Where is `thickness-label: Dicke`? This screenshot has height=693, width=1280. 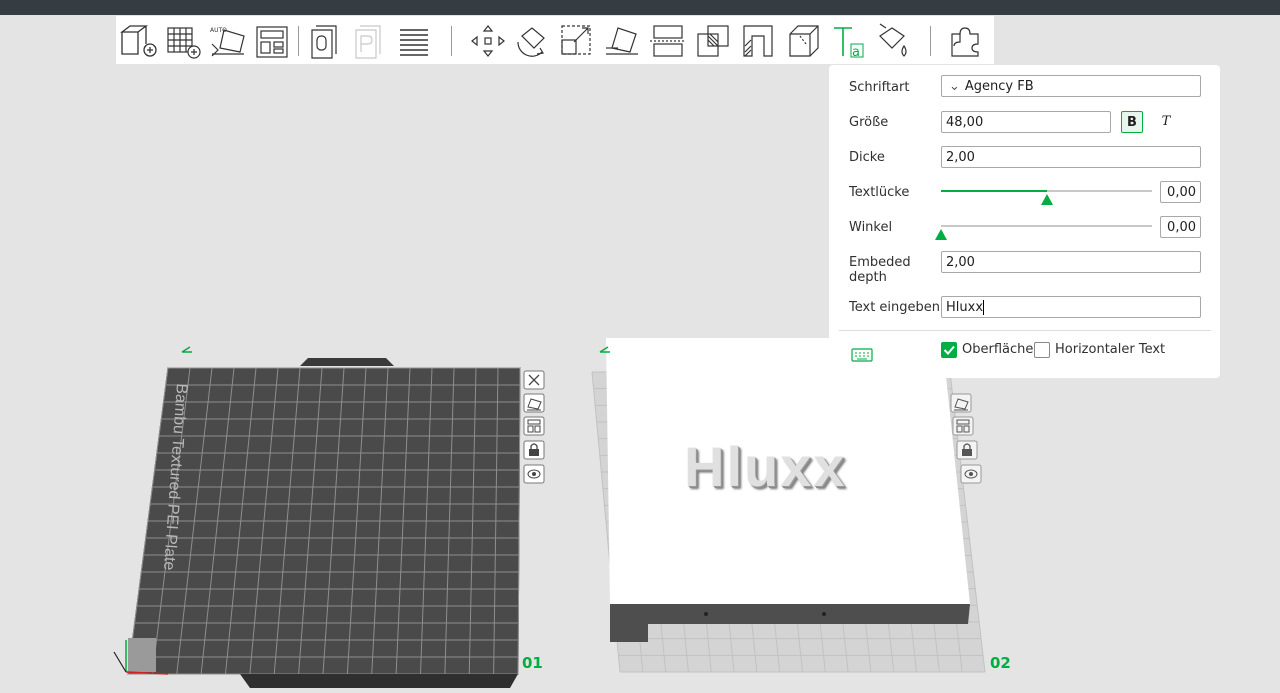
thickness-label: Dicke is located at coordinates (867, 157).